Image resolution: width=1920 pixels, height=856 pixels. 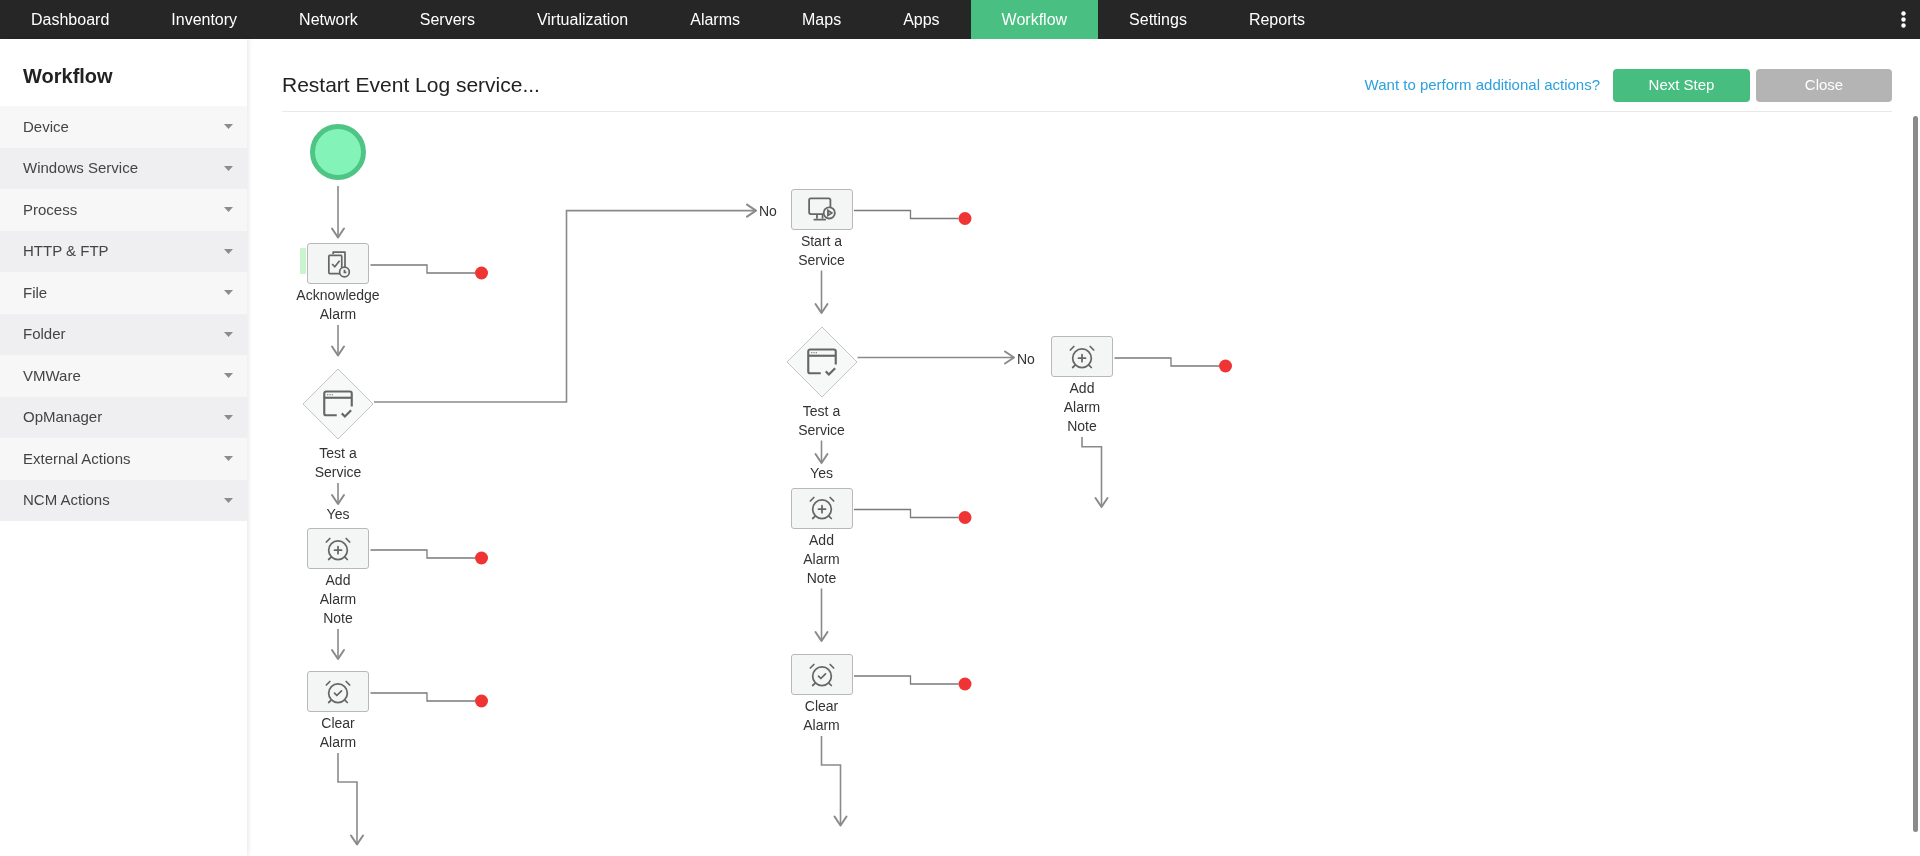 What do you see at coordinates (123, 376) in the screenshot?
I see `sidebar-item: VMWare` at bounding box center [123, 376].